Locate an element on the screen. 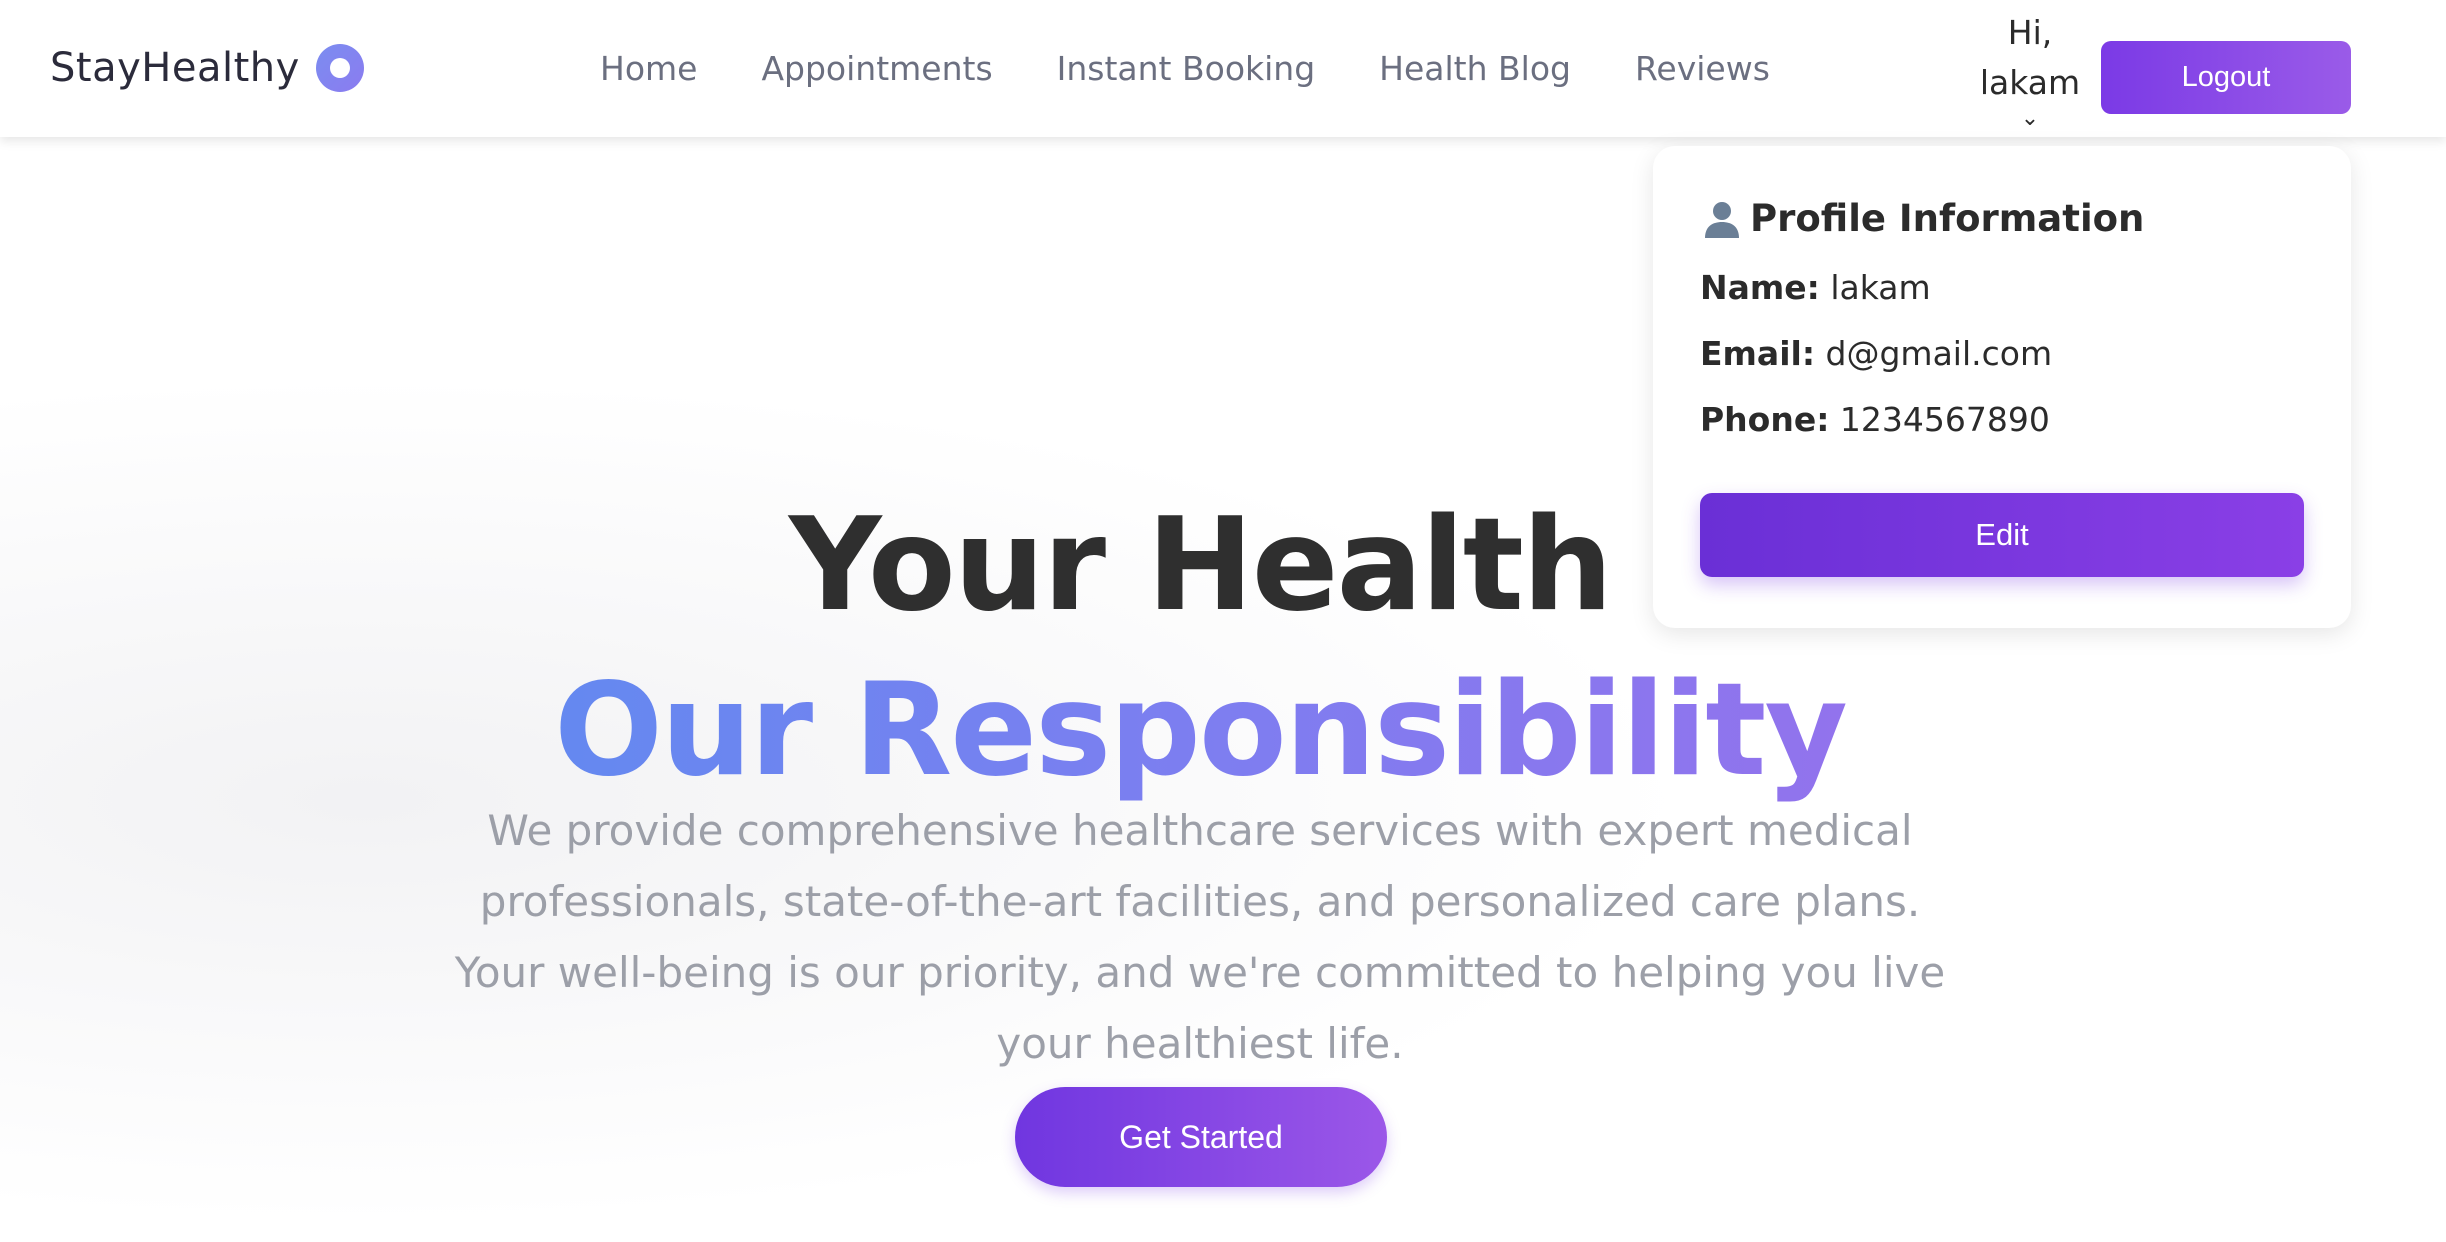  brand-name: StayHealthy is located at coordinates (175, 68).